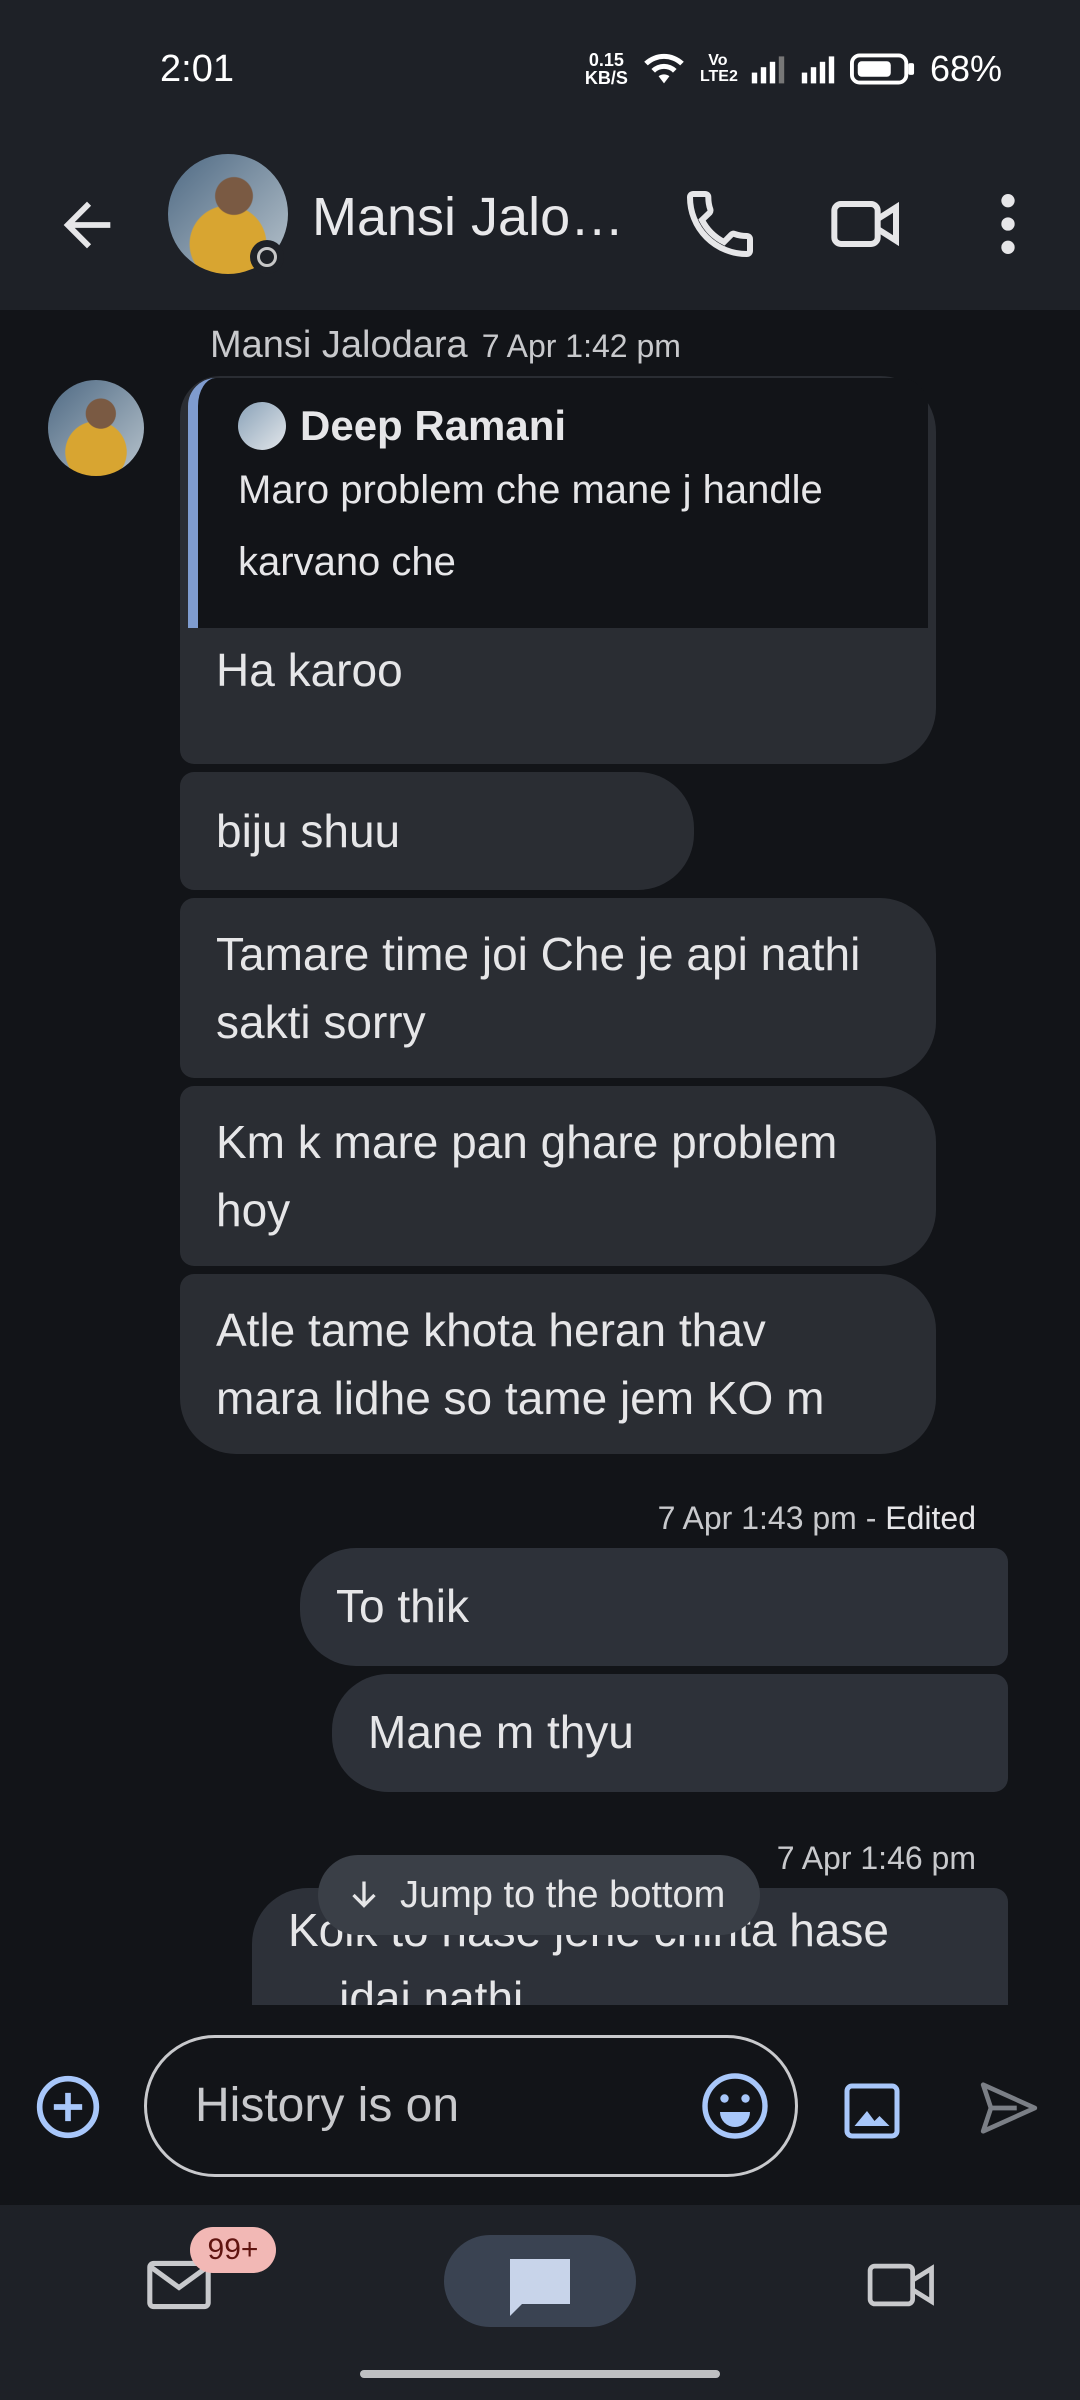  Describe the element at coordinates (606, 69) in the screenshot. I see `network-speed: 0.15 KB/S` at that location.